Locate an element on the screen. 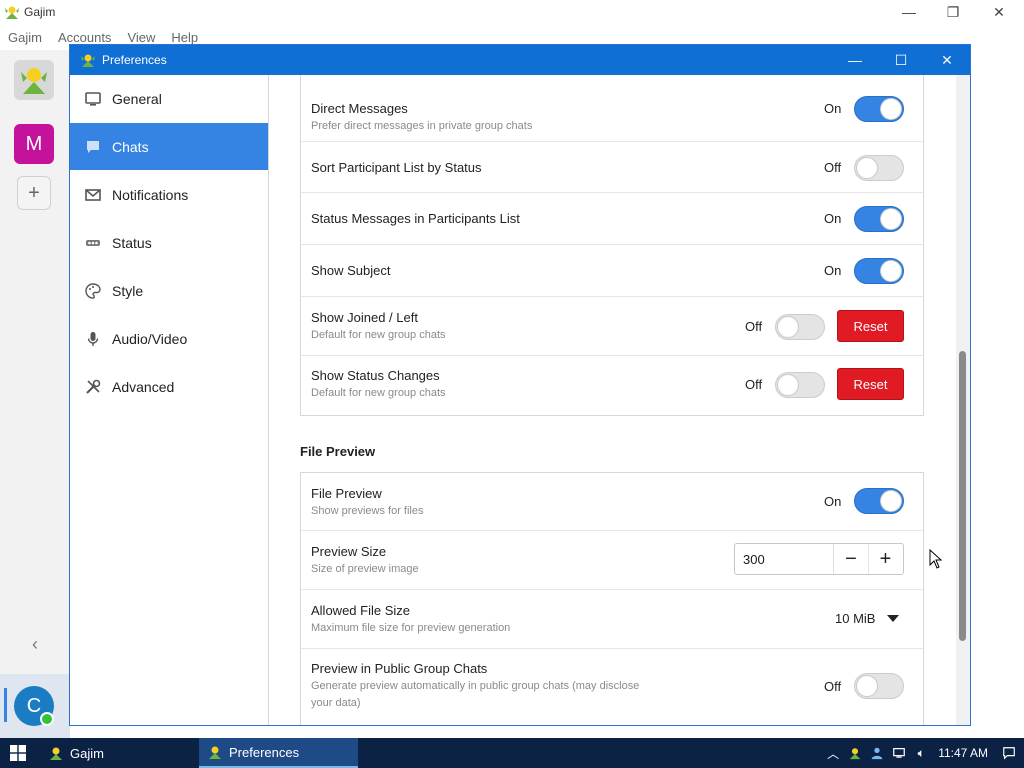 The width and height of the screenshot is (1024, 768). setting-row-status-messages: Status Messages in Participants List On is located at coordinates (612, 219).